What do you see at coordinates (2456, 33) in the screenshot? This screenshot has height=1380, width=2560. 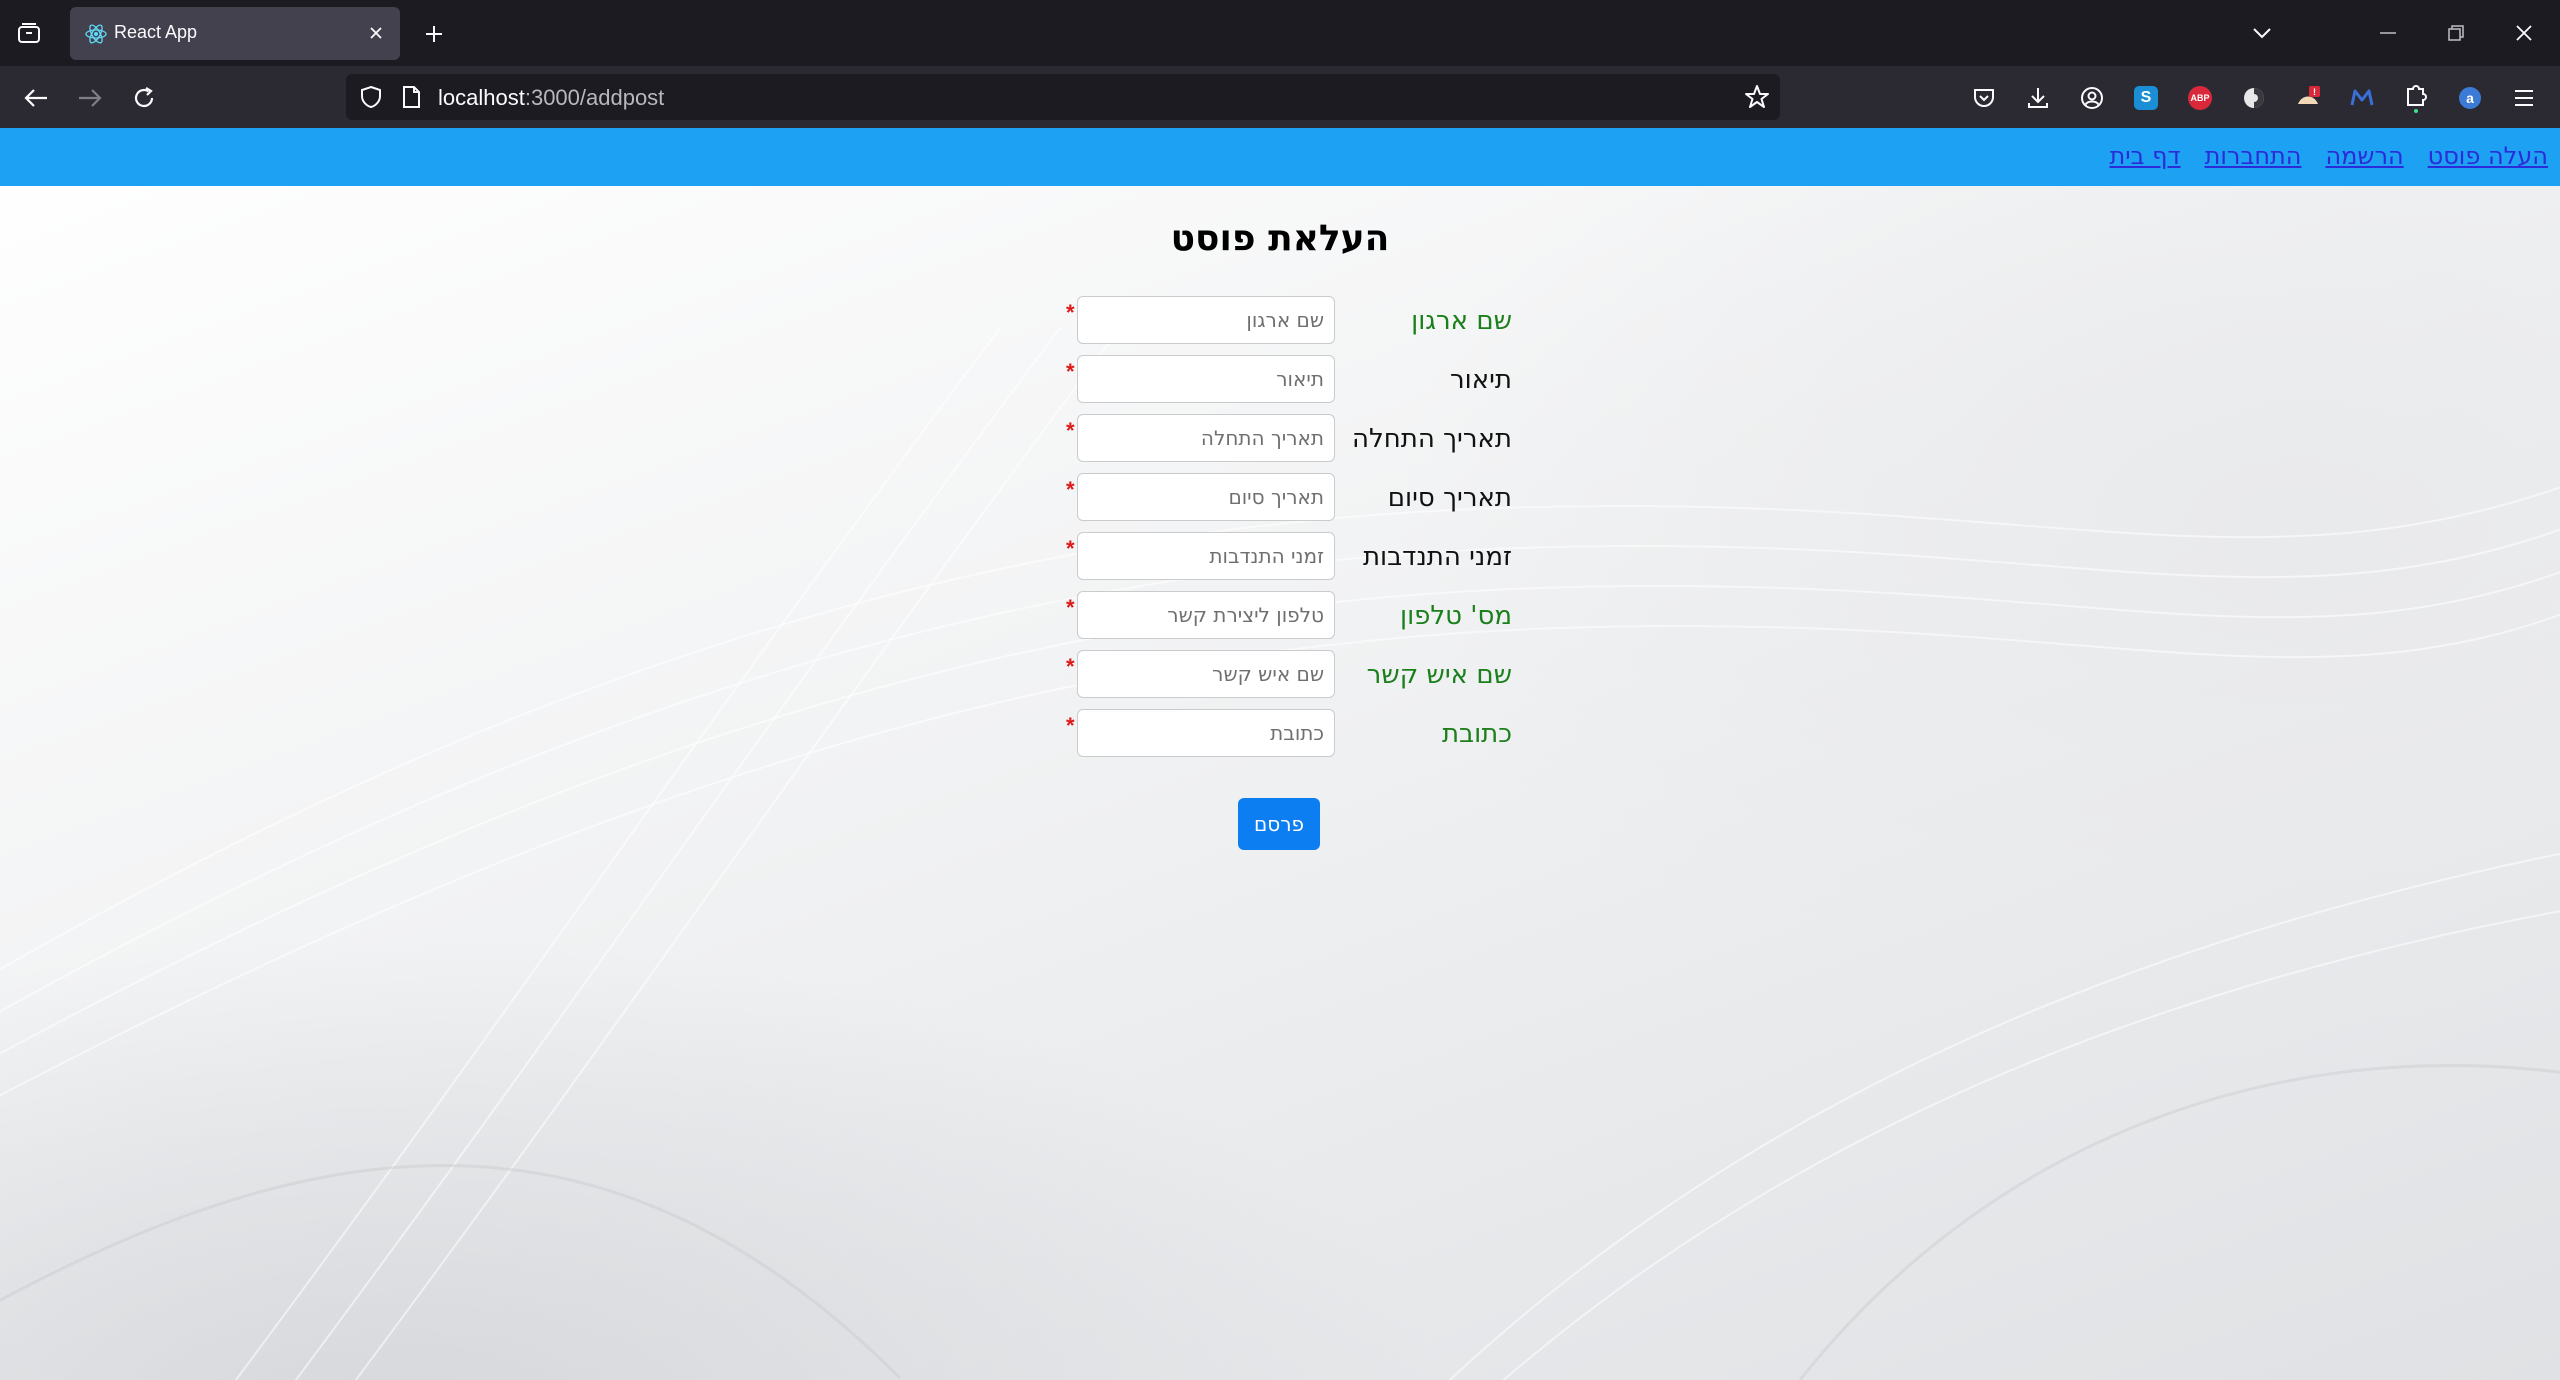 I see `restore-icon` at bounding box center [2456, 33].